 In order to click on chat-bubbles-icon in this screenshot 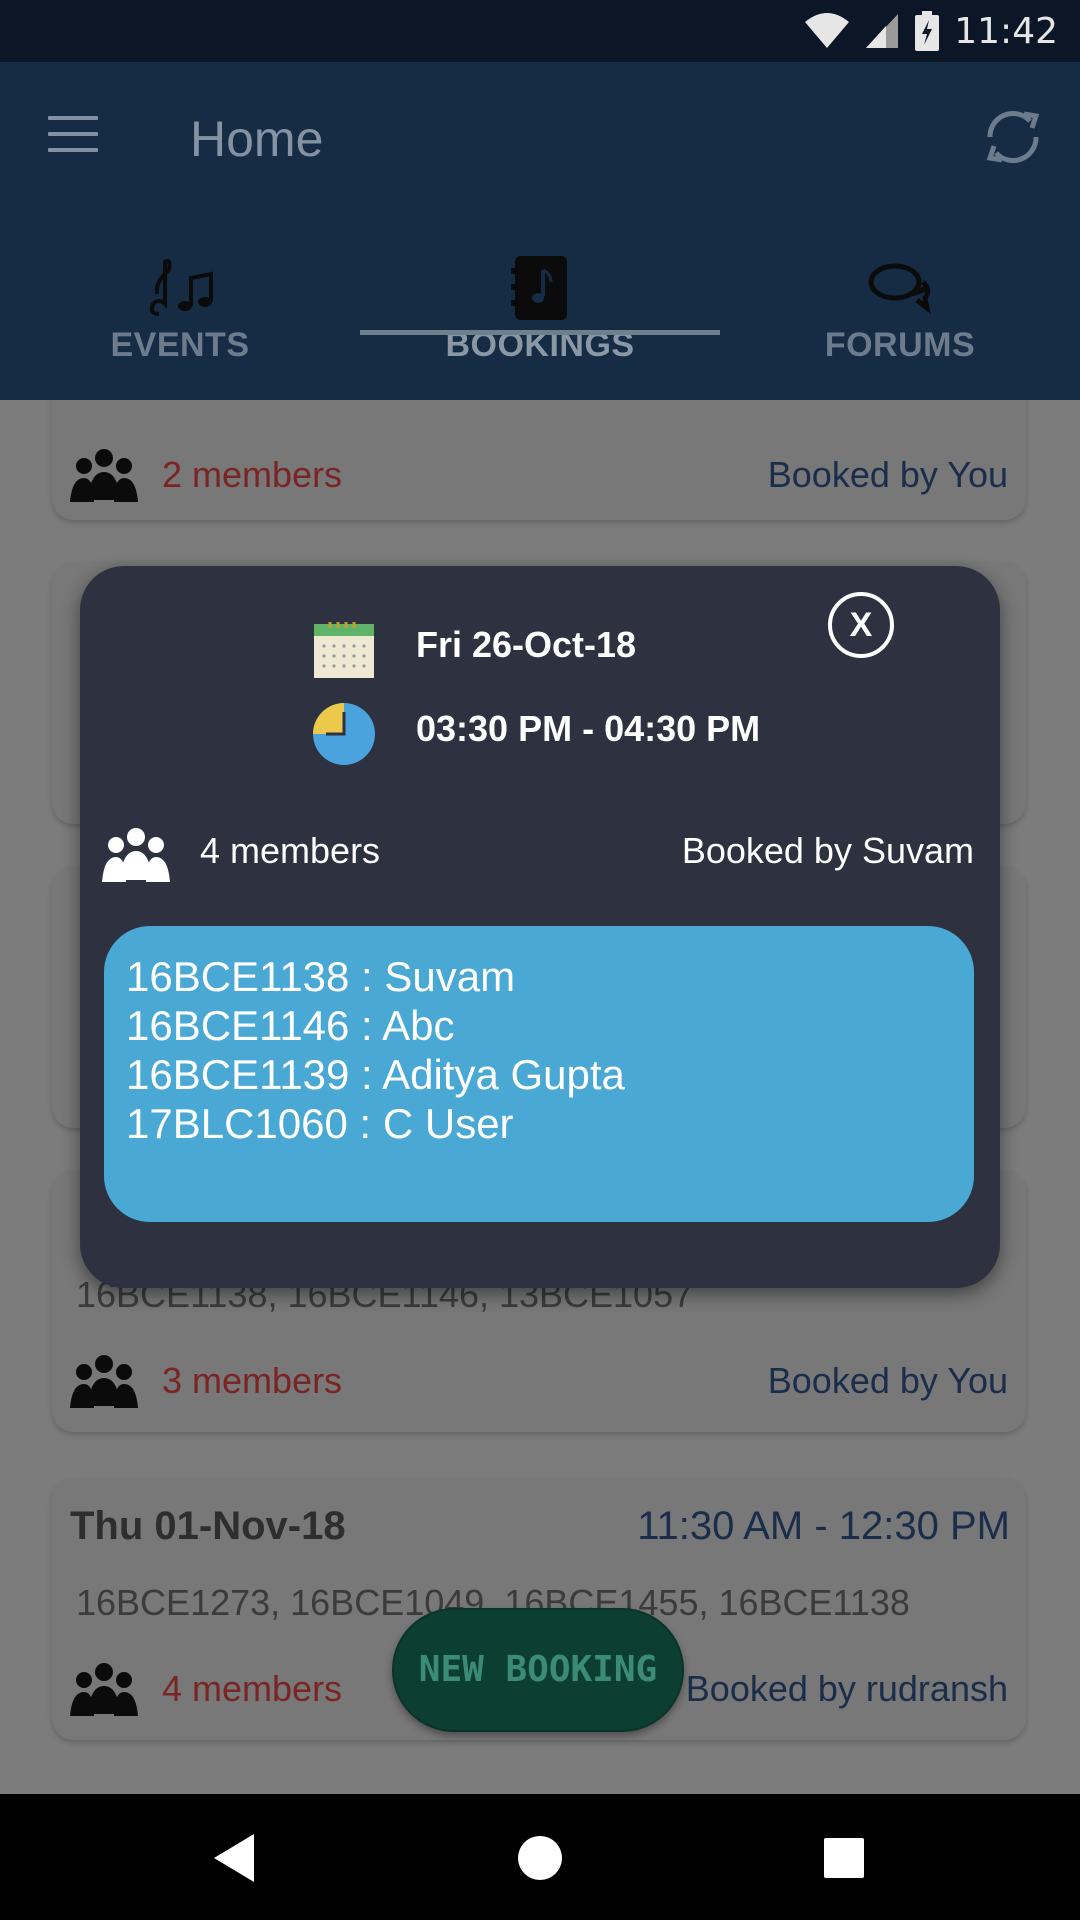, I will do `click(899, 289)`.